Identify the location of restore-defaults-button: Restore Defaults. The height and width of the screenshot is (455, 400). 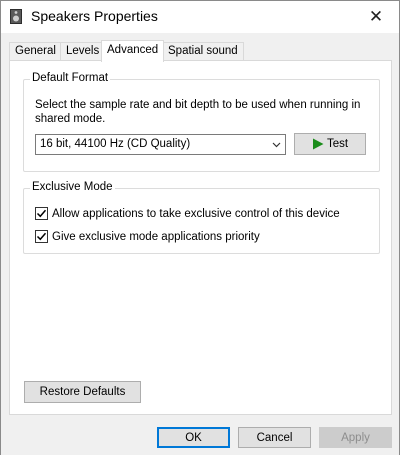
(82, 392).